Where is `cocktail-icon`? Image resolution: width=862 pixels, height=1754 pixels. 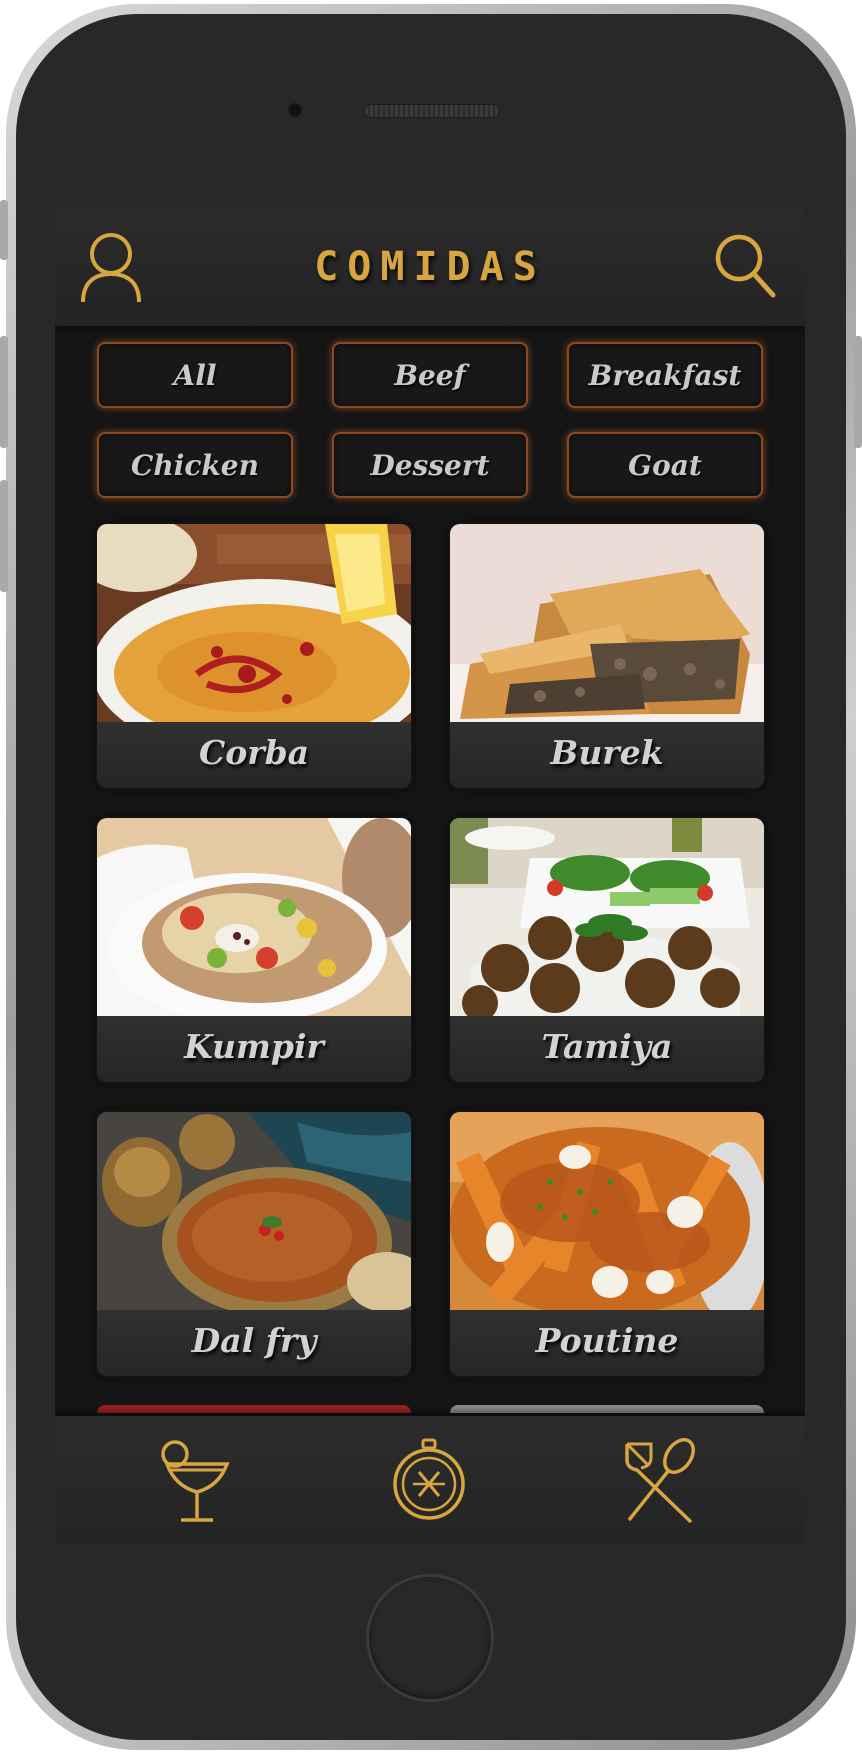 cocktail-icon is located at coordinates (197, 1481).